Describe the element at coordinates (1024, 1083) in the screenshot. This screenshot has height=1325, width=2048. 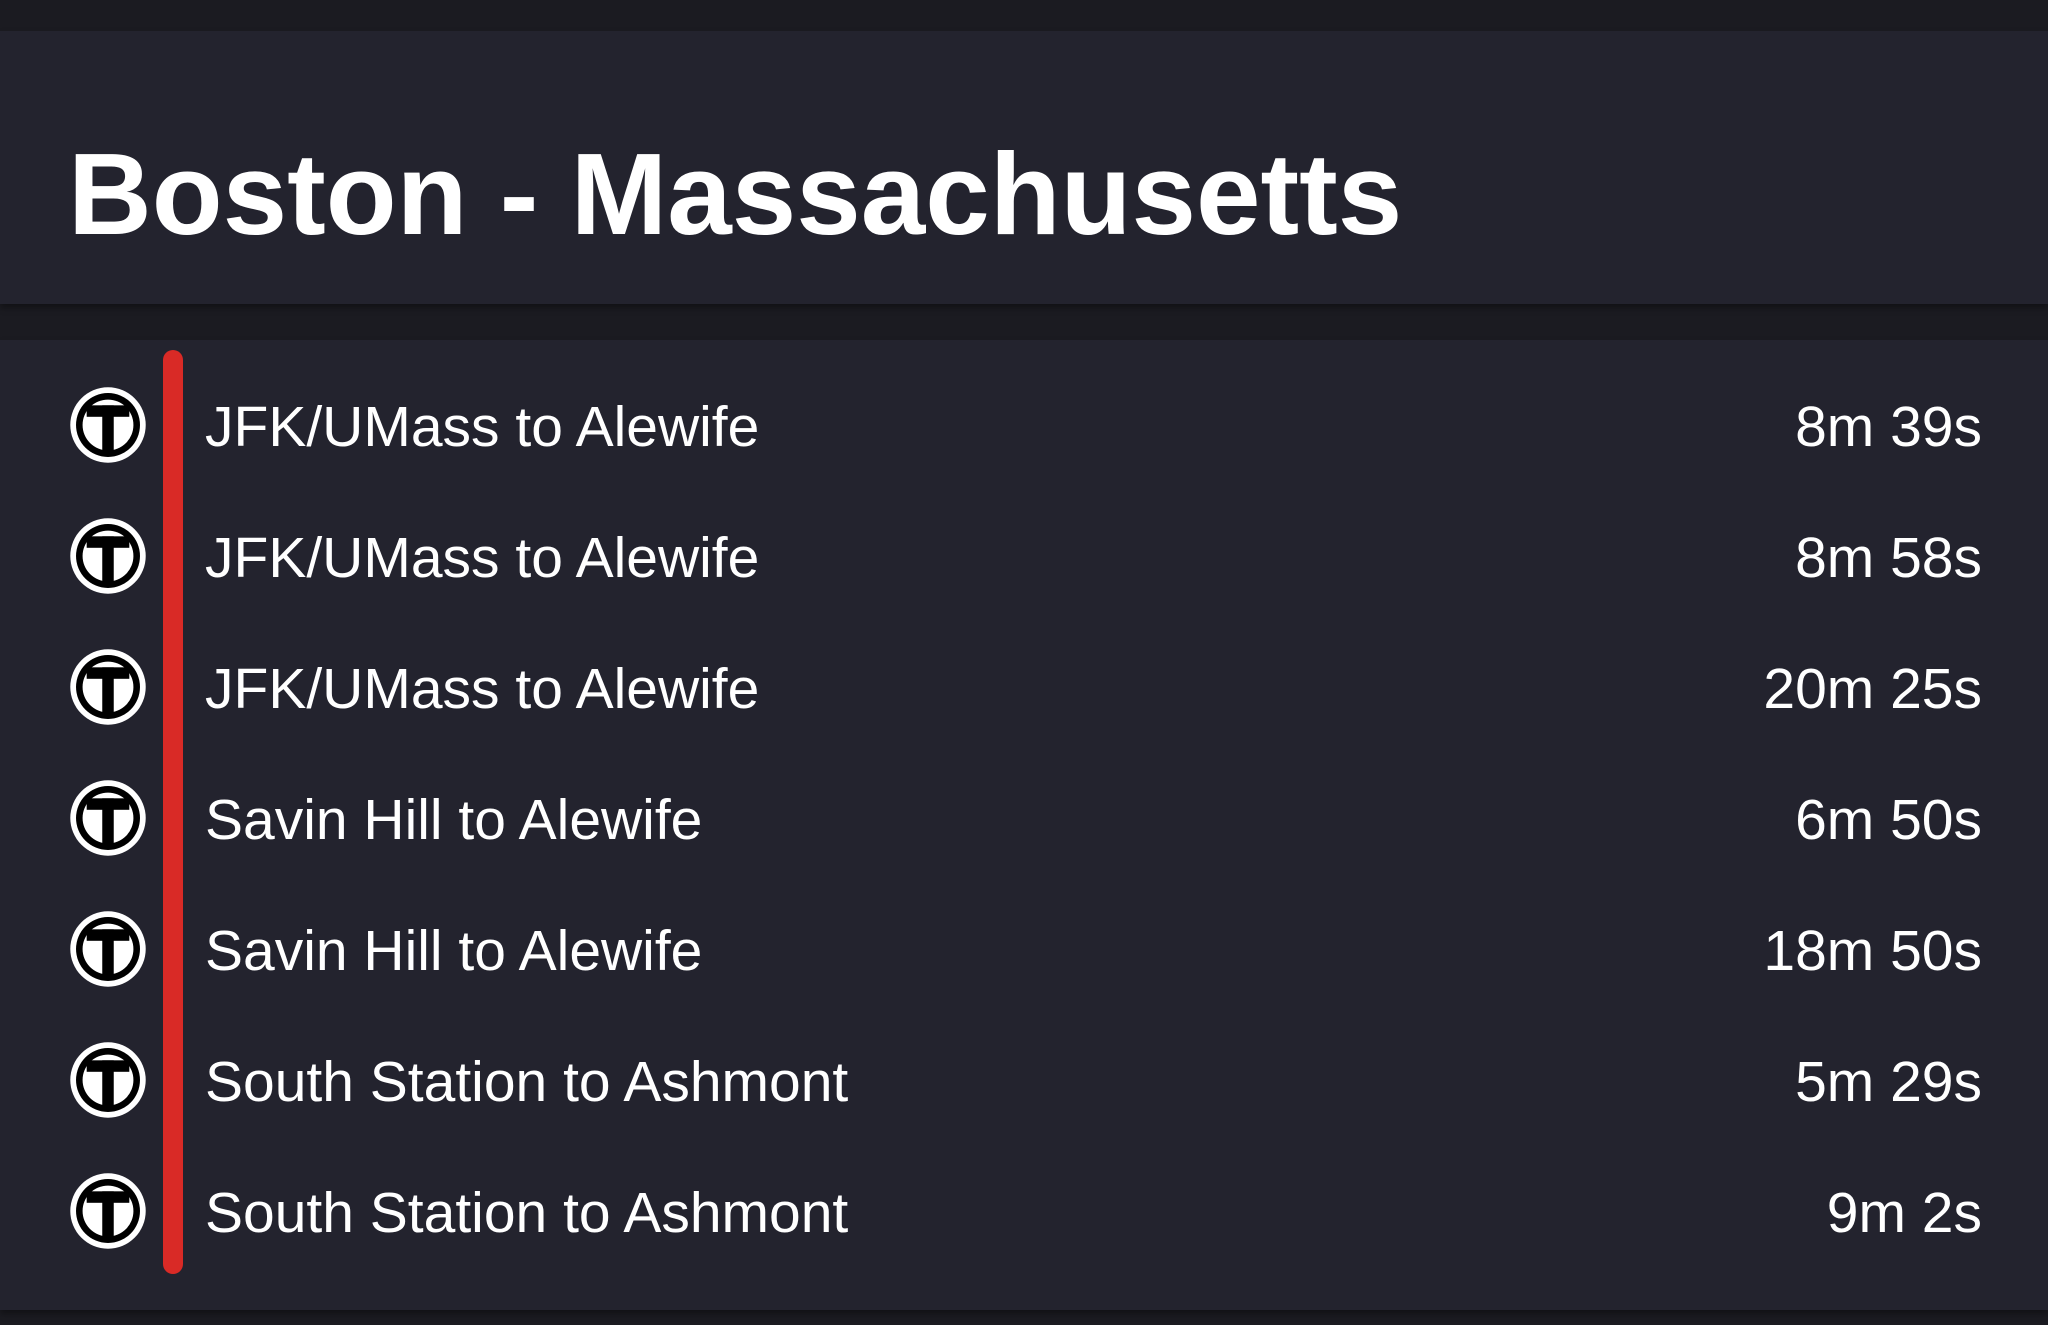
I see `trip-row: South Station to Ashmont 5m 29s` at that location.